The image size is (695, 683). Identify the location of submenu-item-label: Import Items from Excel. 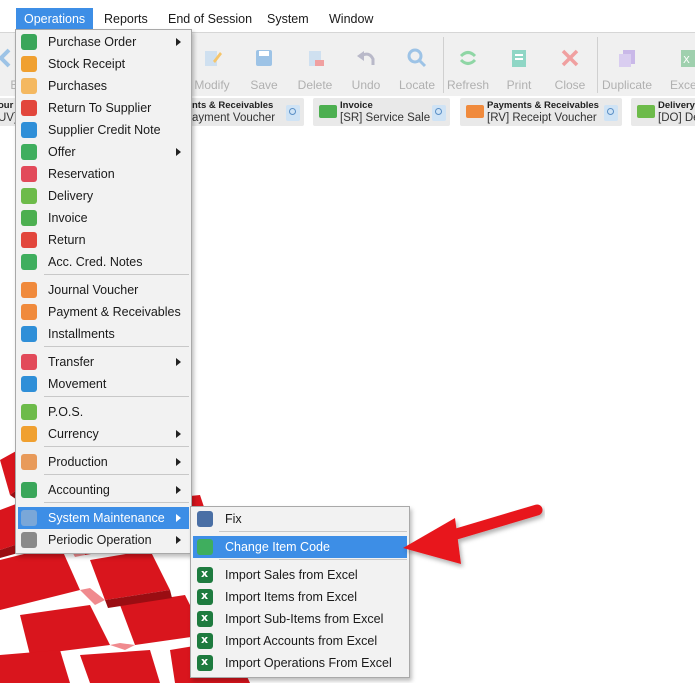
(291, 597).